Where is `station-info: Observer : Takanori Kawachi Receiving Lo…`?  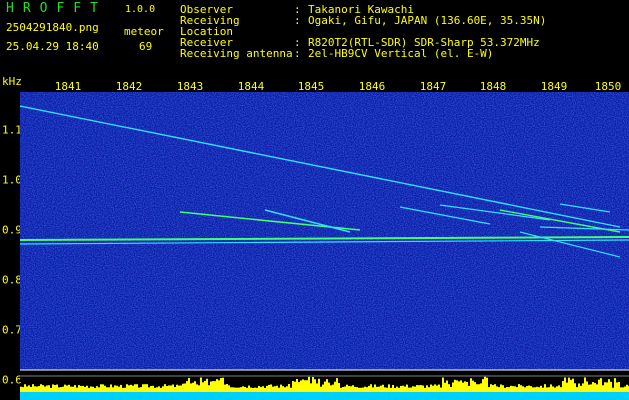 station-info: Observer : Takanori Kawachi Receiving Lo… is located at coordinates (363, 31).